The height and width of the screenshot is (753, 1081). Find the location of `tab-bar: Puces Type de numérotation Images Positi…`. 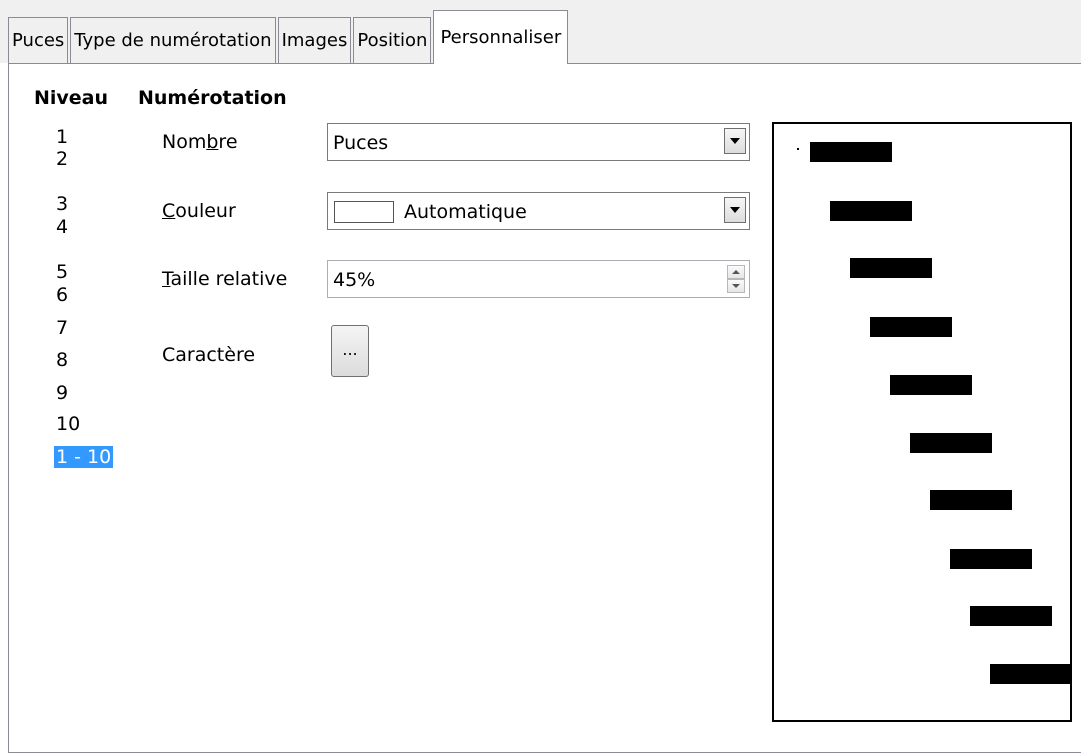

tab-bar: Puces Type de numérotation Images Positi… is located at coordinates (289, 36).